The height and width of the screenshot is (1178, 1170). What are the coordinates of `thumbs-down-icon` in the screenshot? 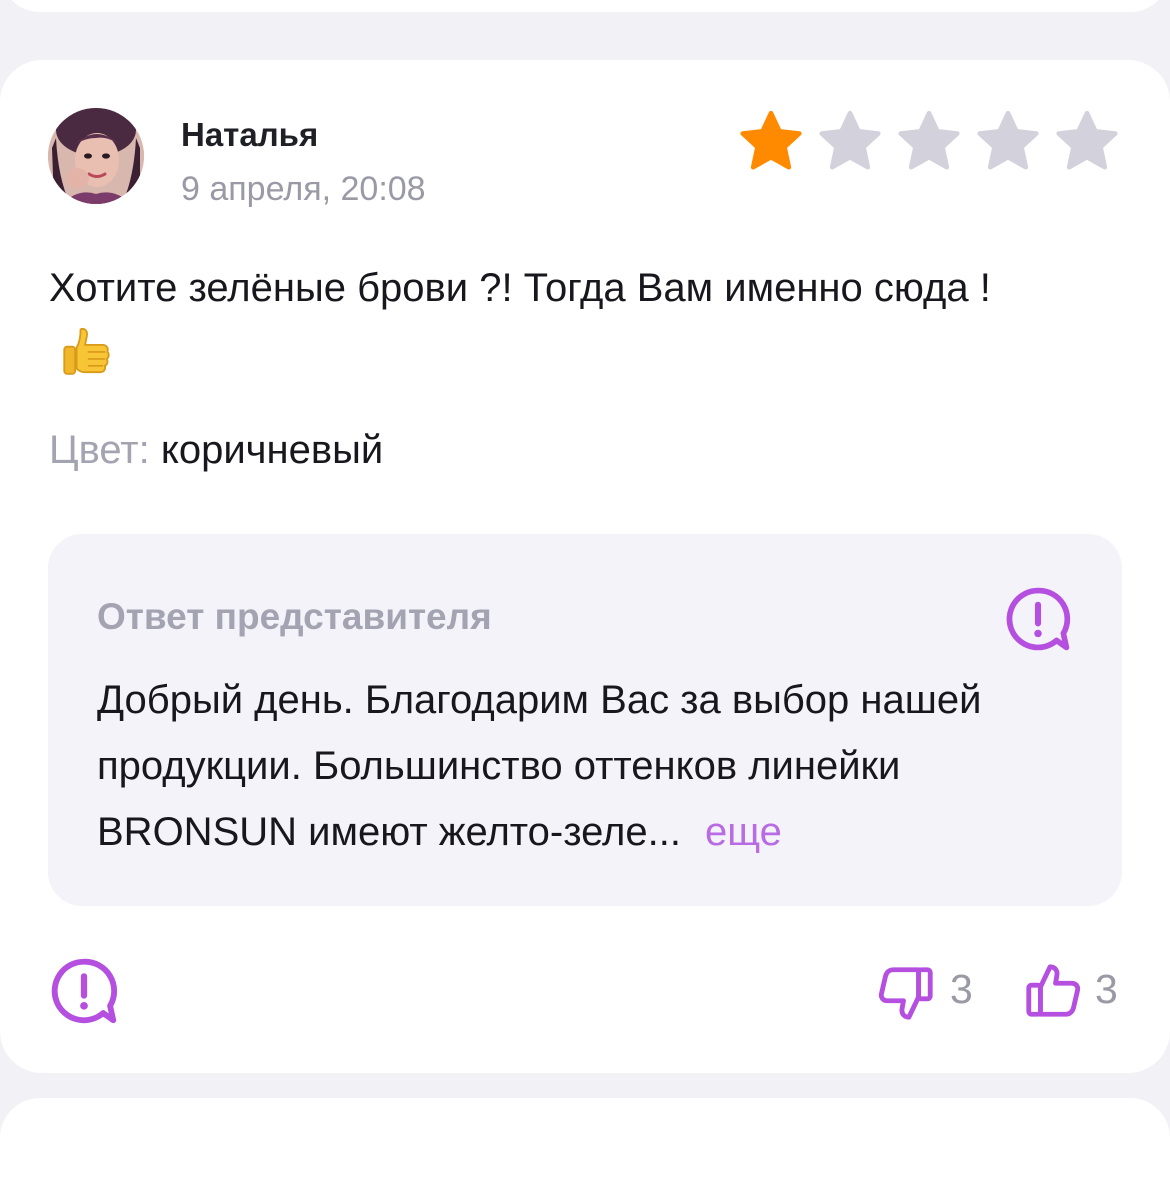 It's located at (906, 993).